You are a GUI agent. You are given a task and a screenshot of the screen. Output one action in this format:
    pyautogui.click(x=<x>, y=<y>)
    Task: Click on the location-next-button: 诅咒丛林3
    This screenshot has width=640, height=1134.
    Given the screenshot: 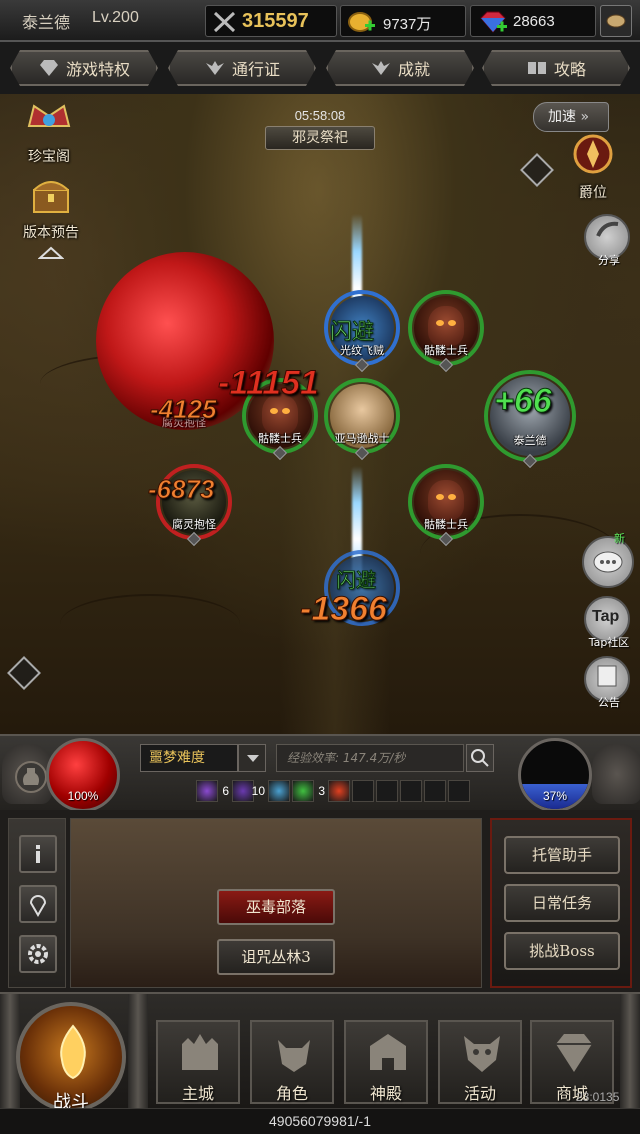 What is the action you would take?
    pyautogui.click(x=276, y=957)
    